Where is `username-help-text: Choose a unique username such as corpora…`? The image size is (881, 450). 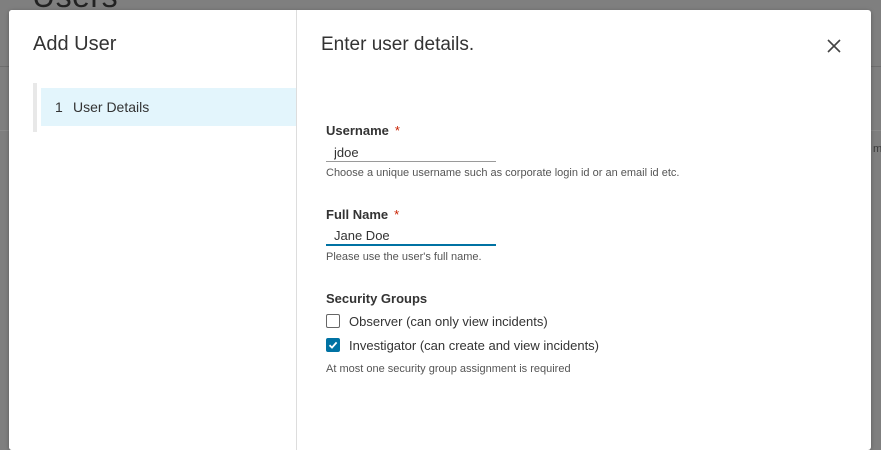 username-help-text: Choose a unique username such as corpora… is located at coordinates (503, 173).